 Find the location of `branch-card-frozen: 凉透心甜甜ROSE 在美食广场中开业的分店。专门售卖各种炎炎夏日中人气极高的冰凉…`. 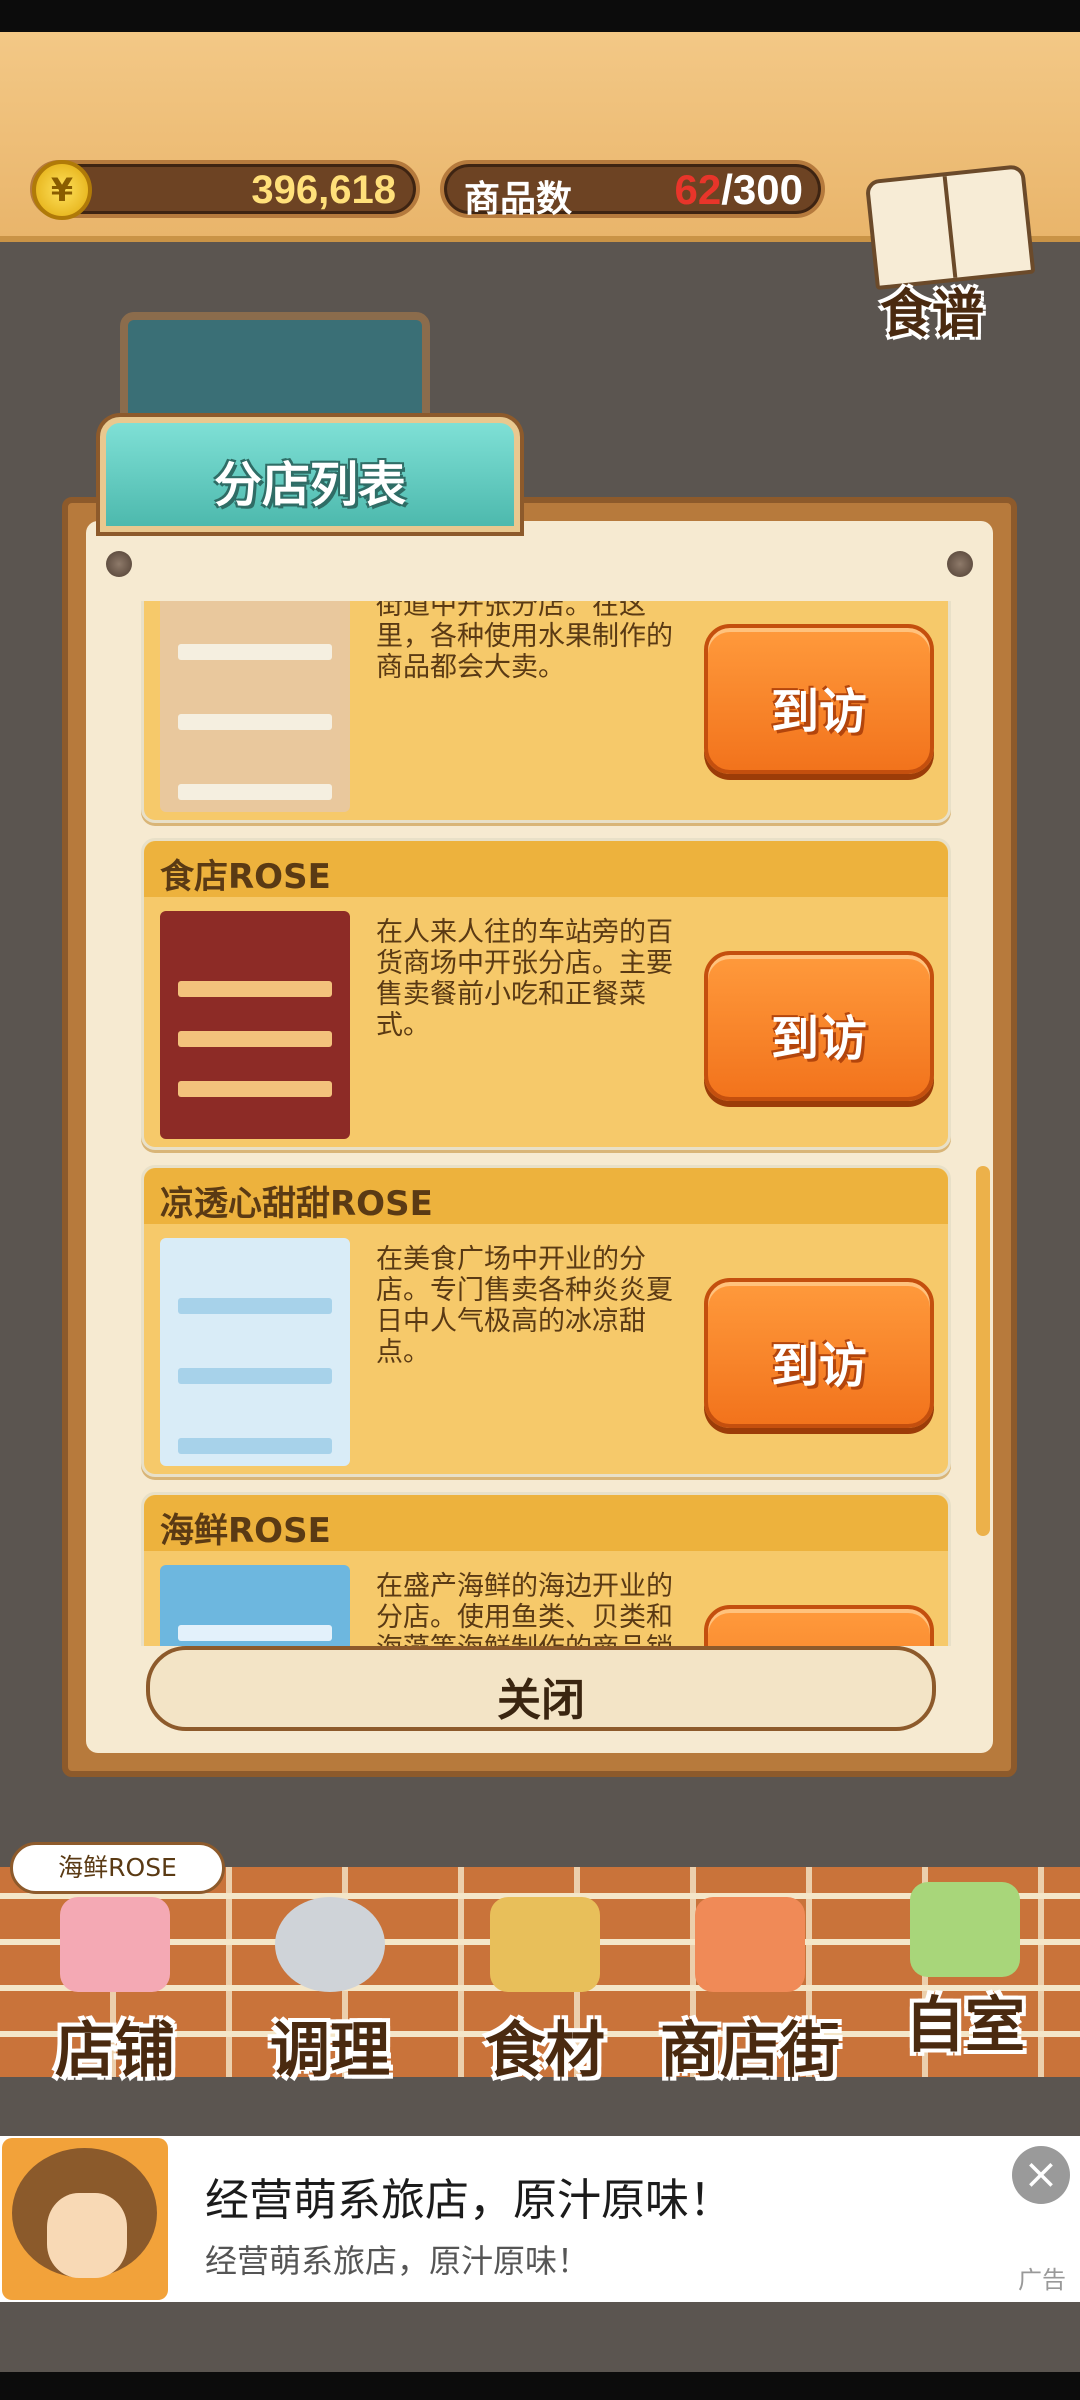

branch-card-frozen: 凉透心甜甜ROSE 在美食广场中开业的分店。专门售卖各种炎炎夏日中人气极高的冰凉… is located at coordinates (546, 1321).